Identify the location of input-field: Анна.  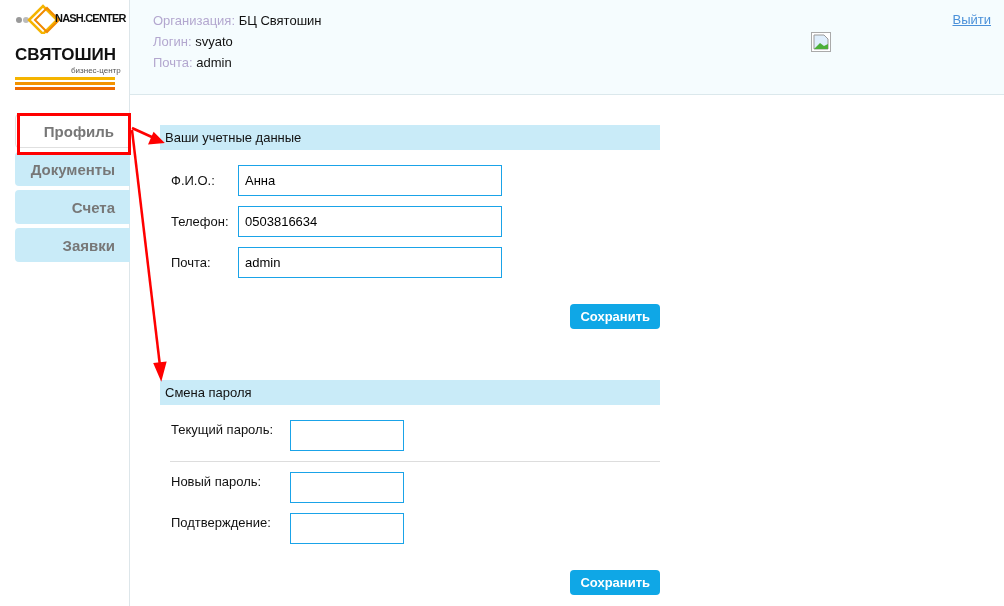
(370, 180).